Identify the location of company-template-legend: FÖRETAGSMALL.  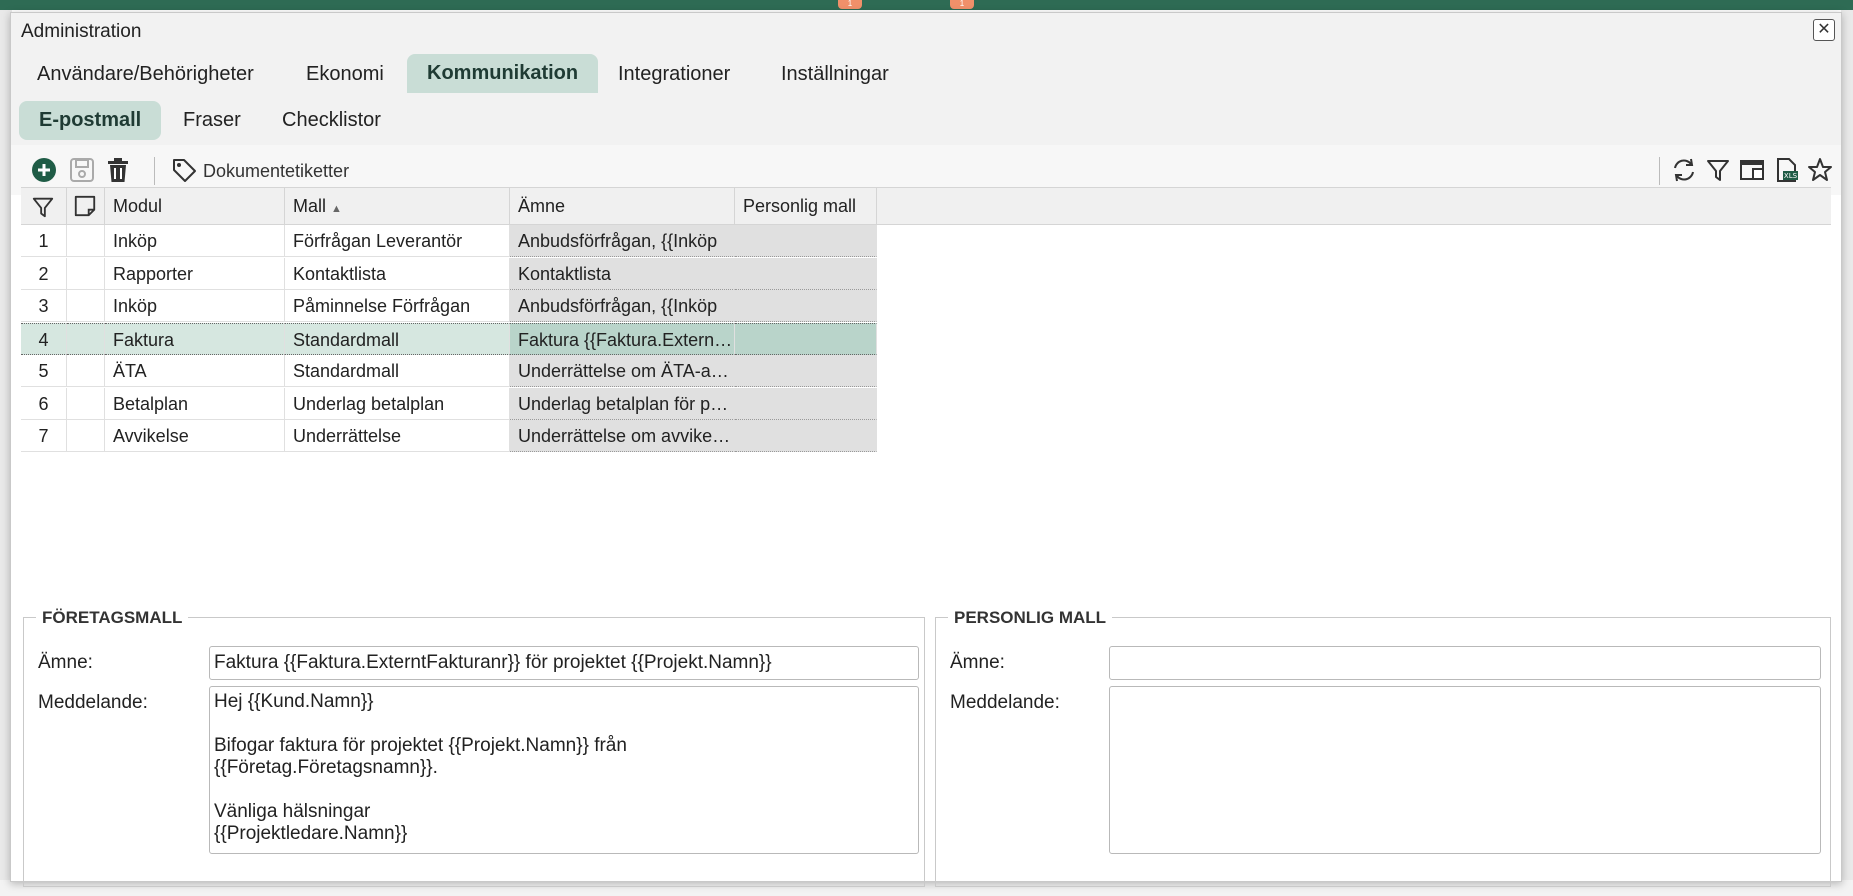
(112, 618).